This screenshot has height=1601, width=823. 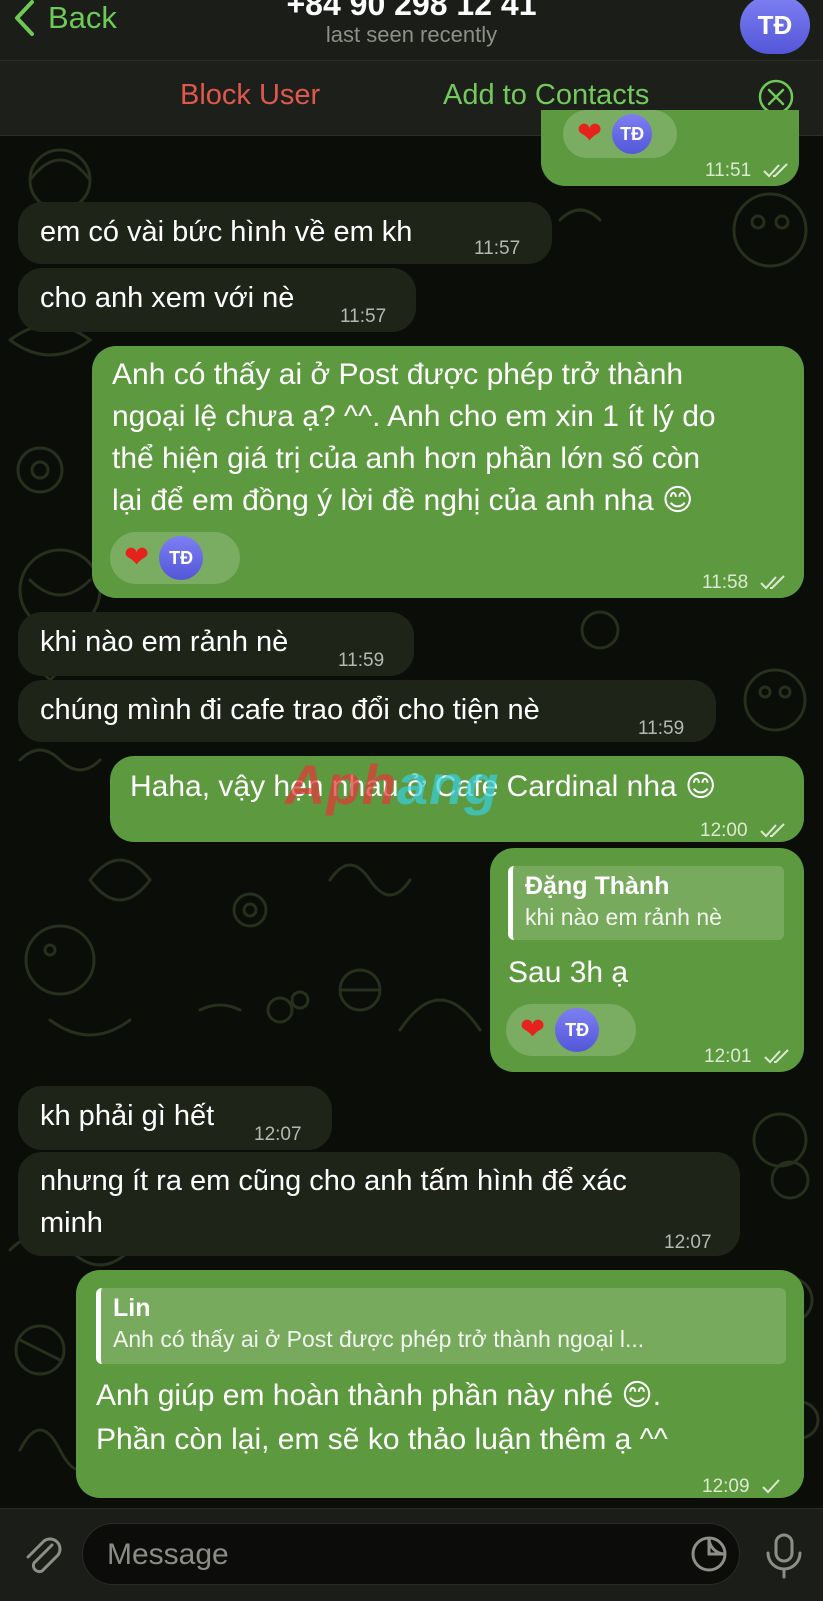 I want to click on message-bubble-incoming: kh phải gì hết 12:07, so click(x=175, y=1118).